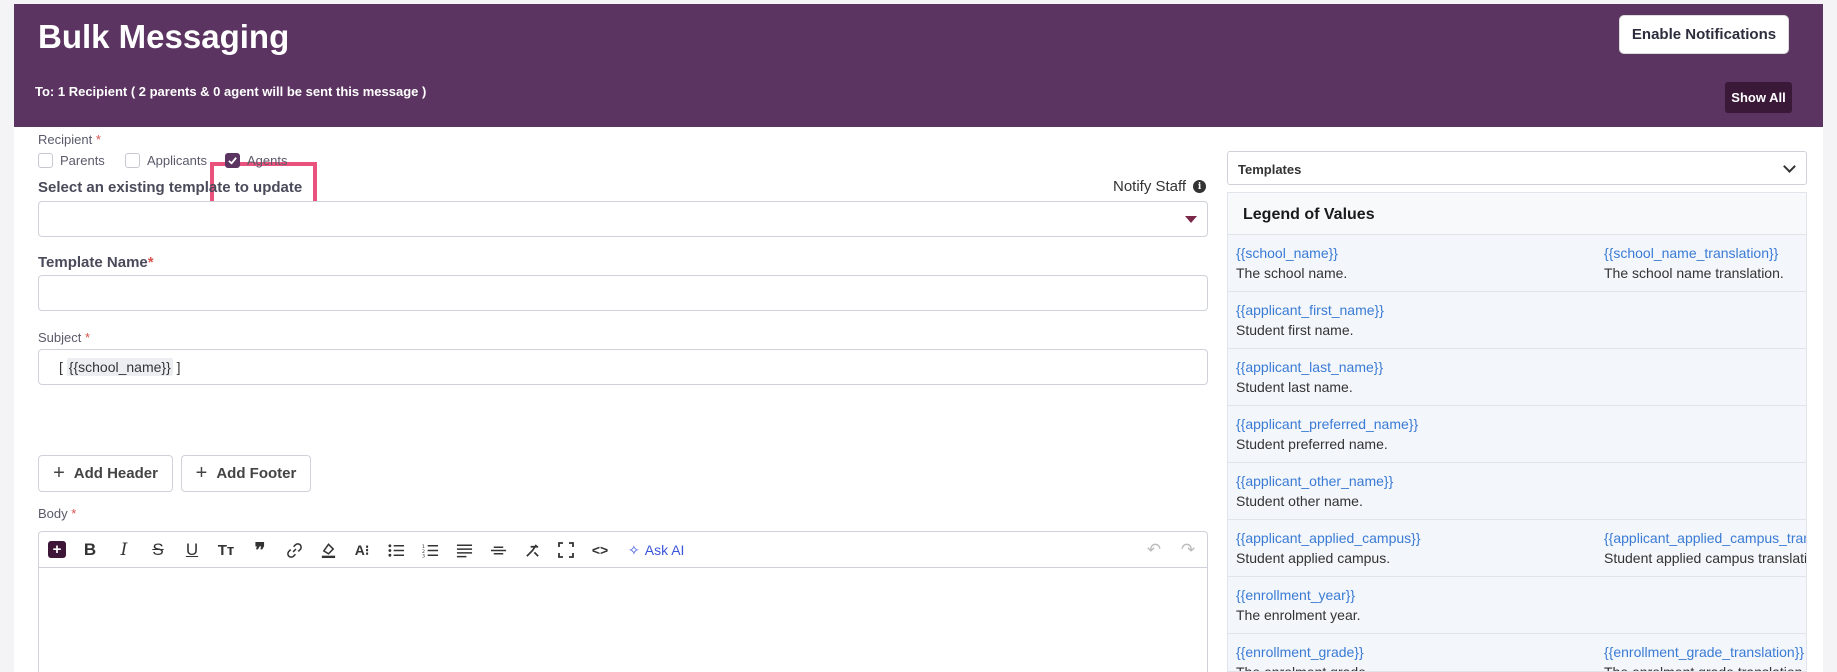 Image resolution: width=1837 pixels, height=672 pixels. I want to click on bullet-list-icon, so click(396, 550).